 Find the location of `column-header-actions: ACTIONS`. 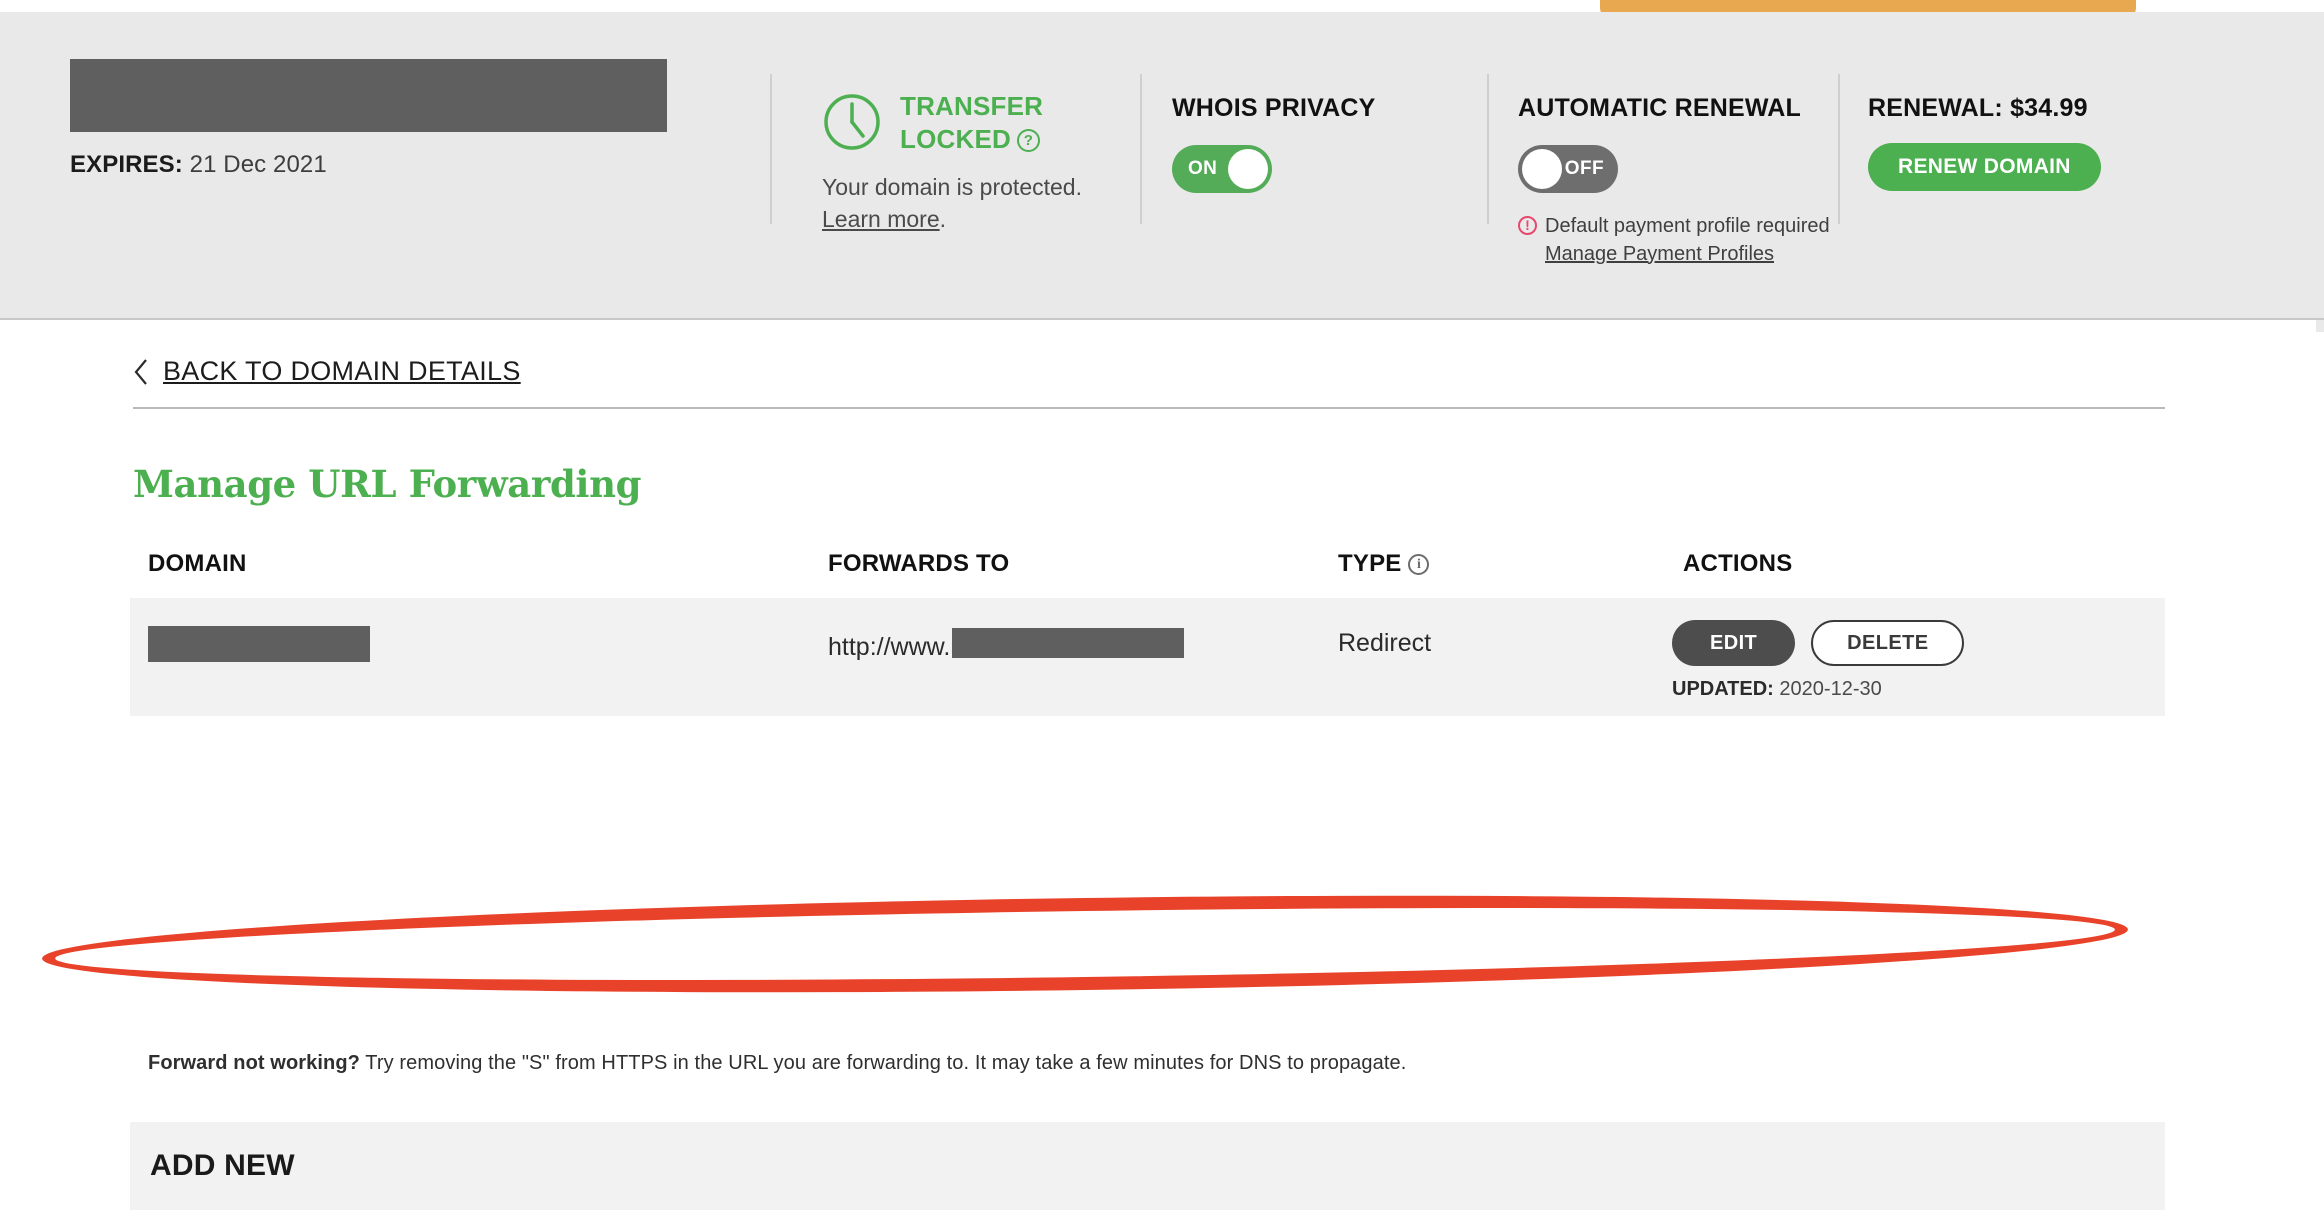

column-header-actions: ACTIONS is located at coordinates (1738, 563).